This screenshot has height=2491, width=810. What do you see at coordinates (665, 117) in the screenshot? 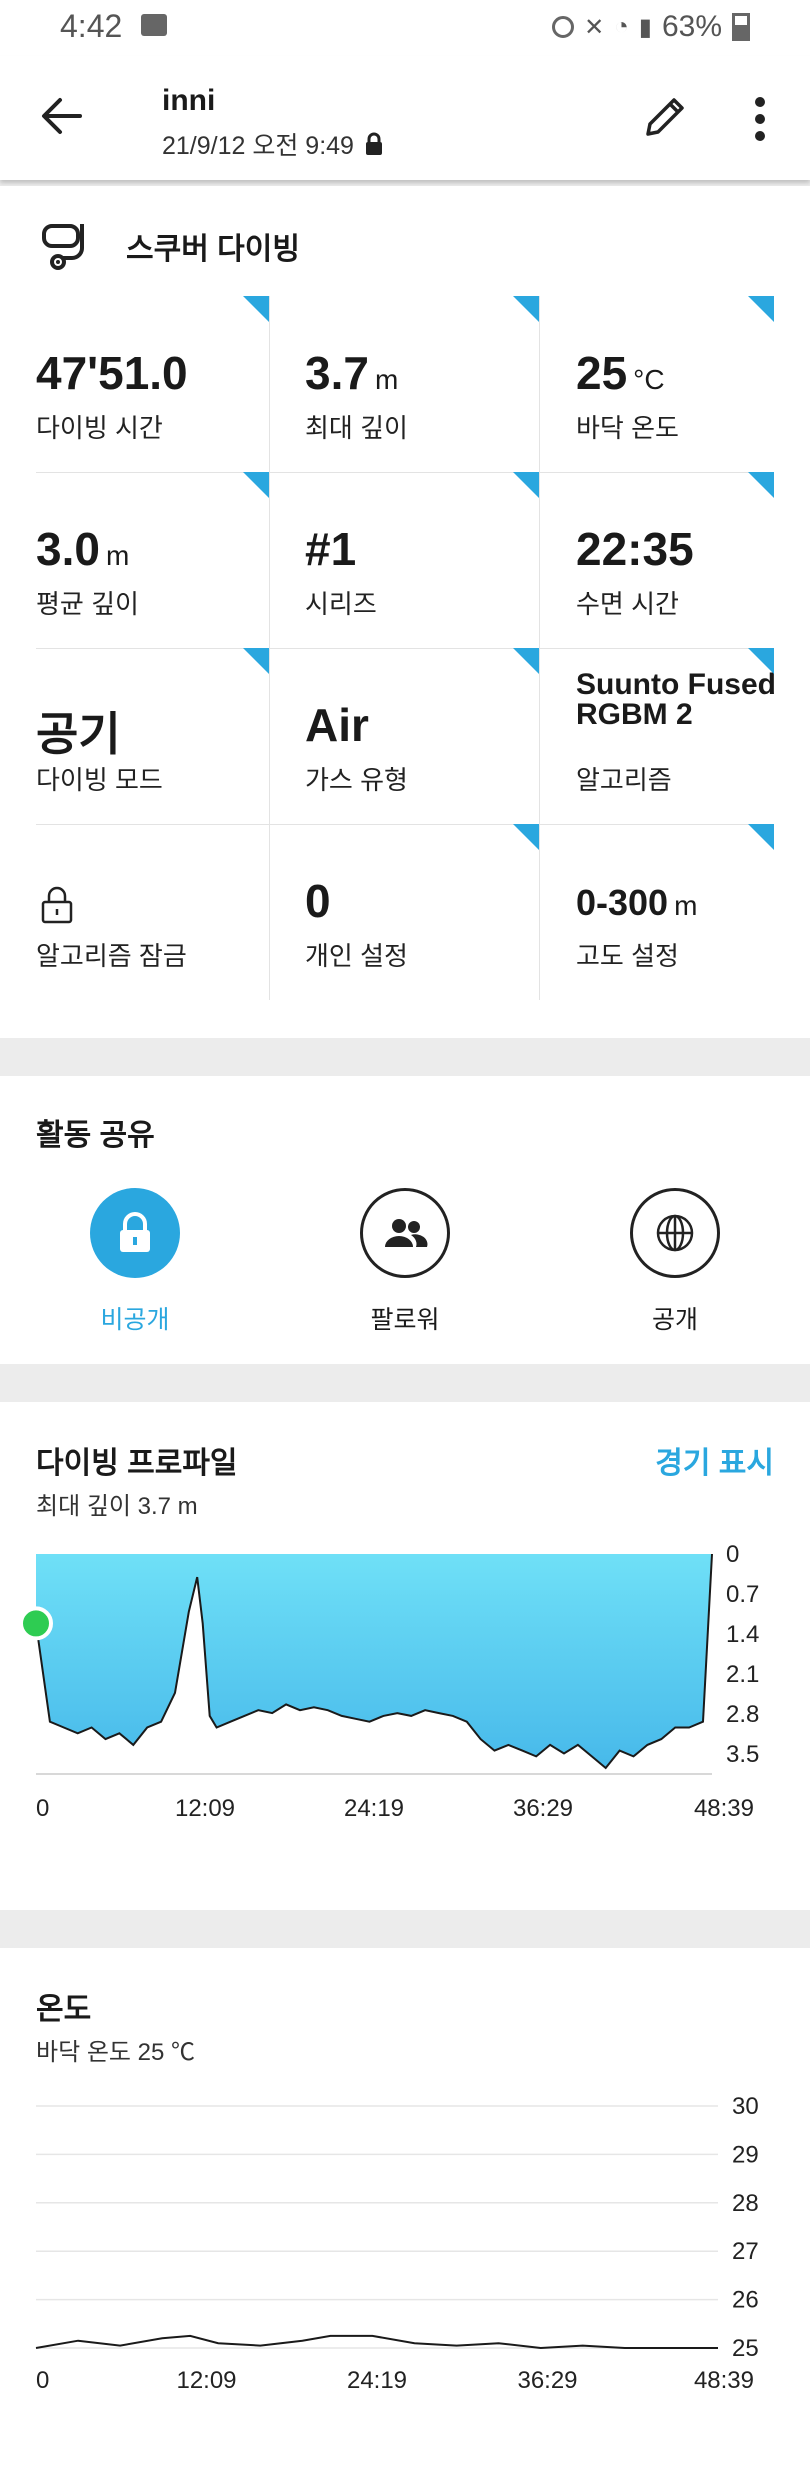
I see `edit-pencil-icon` at bounding box center [665, 117].